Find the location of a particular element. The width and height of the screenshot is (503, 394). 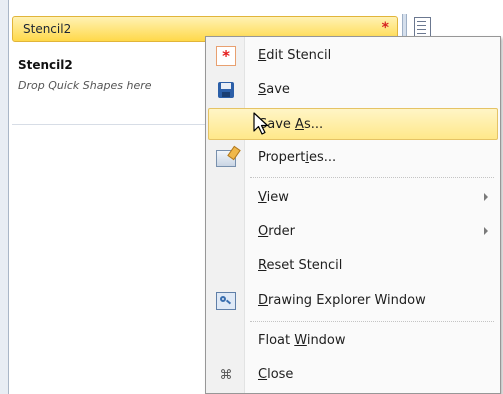

menu-item-label: Order is located at coordinates (276, 231).